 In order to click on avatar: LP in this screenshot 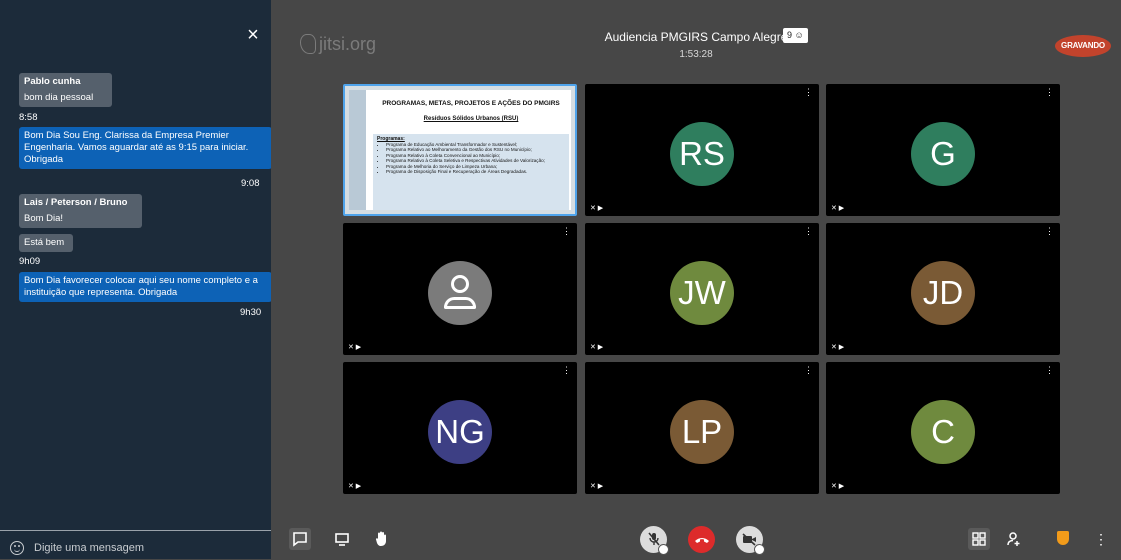, I will do `click(702, 432)`.